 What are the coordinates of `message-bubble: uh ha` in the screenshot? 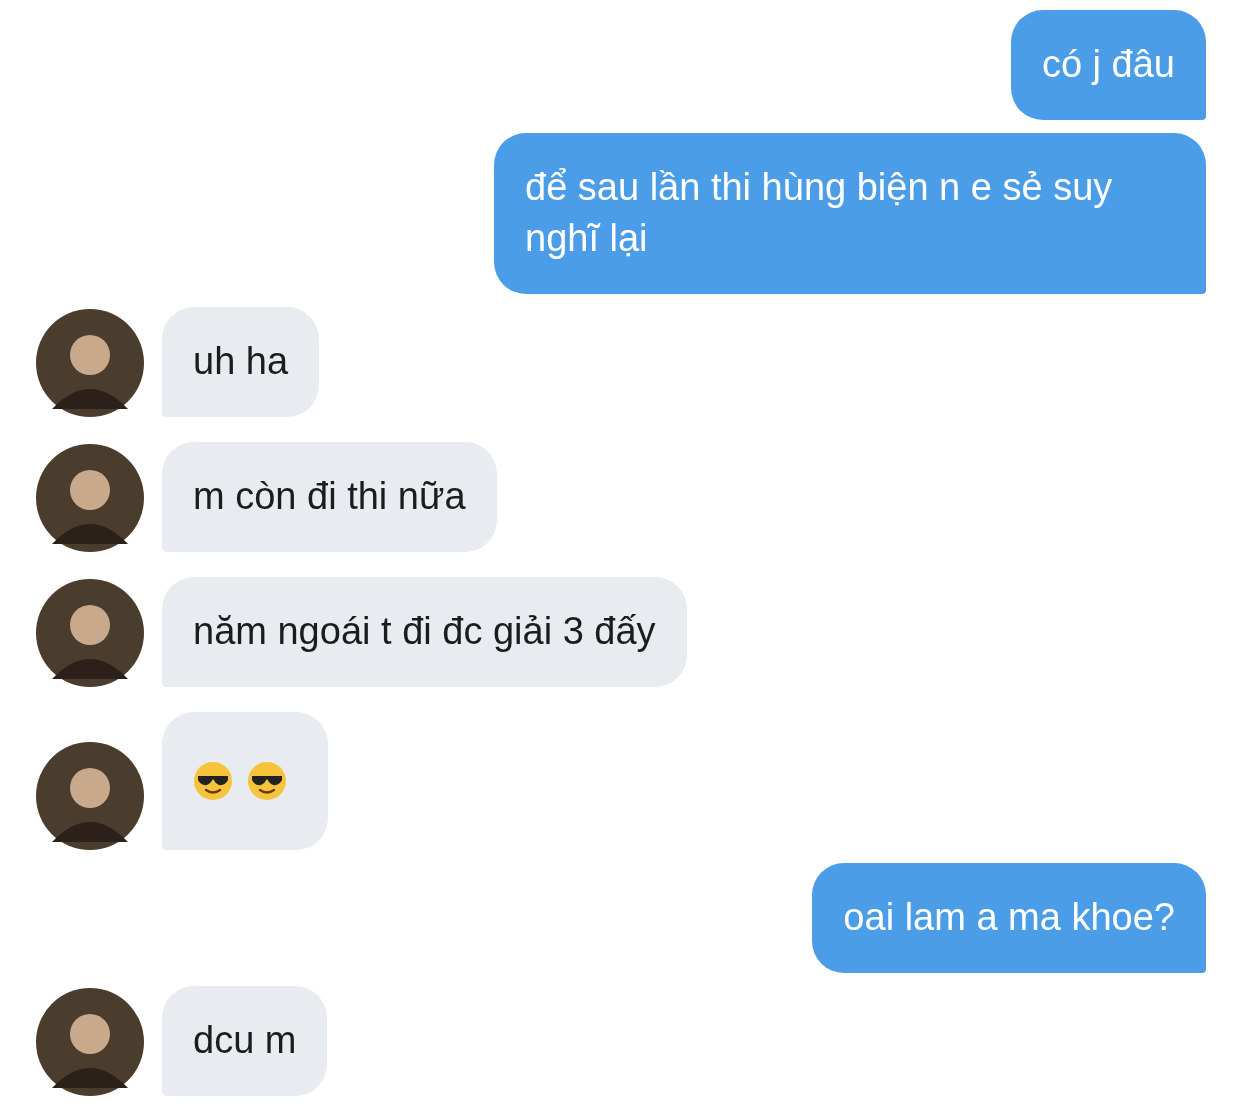 It's located at (241, 362).